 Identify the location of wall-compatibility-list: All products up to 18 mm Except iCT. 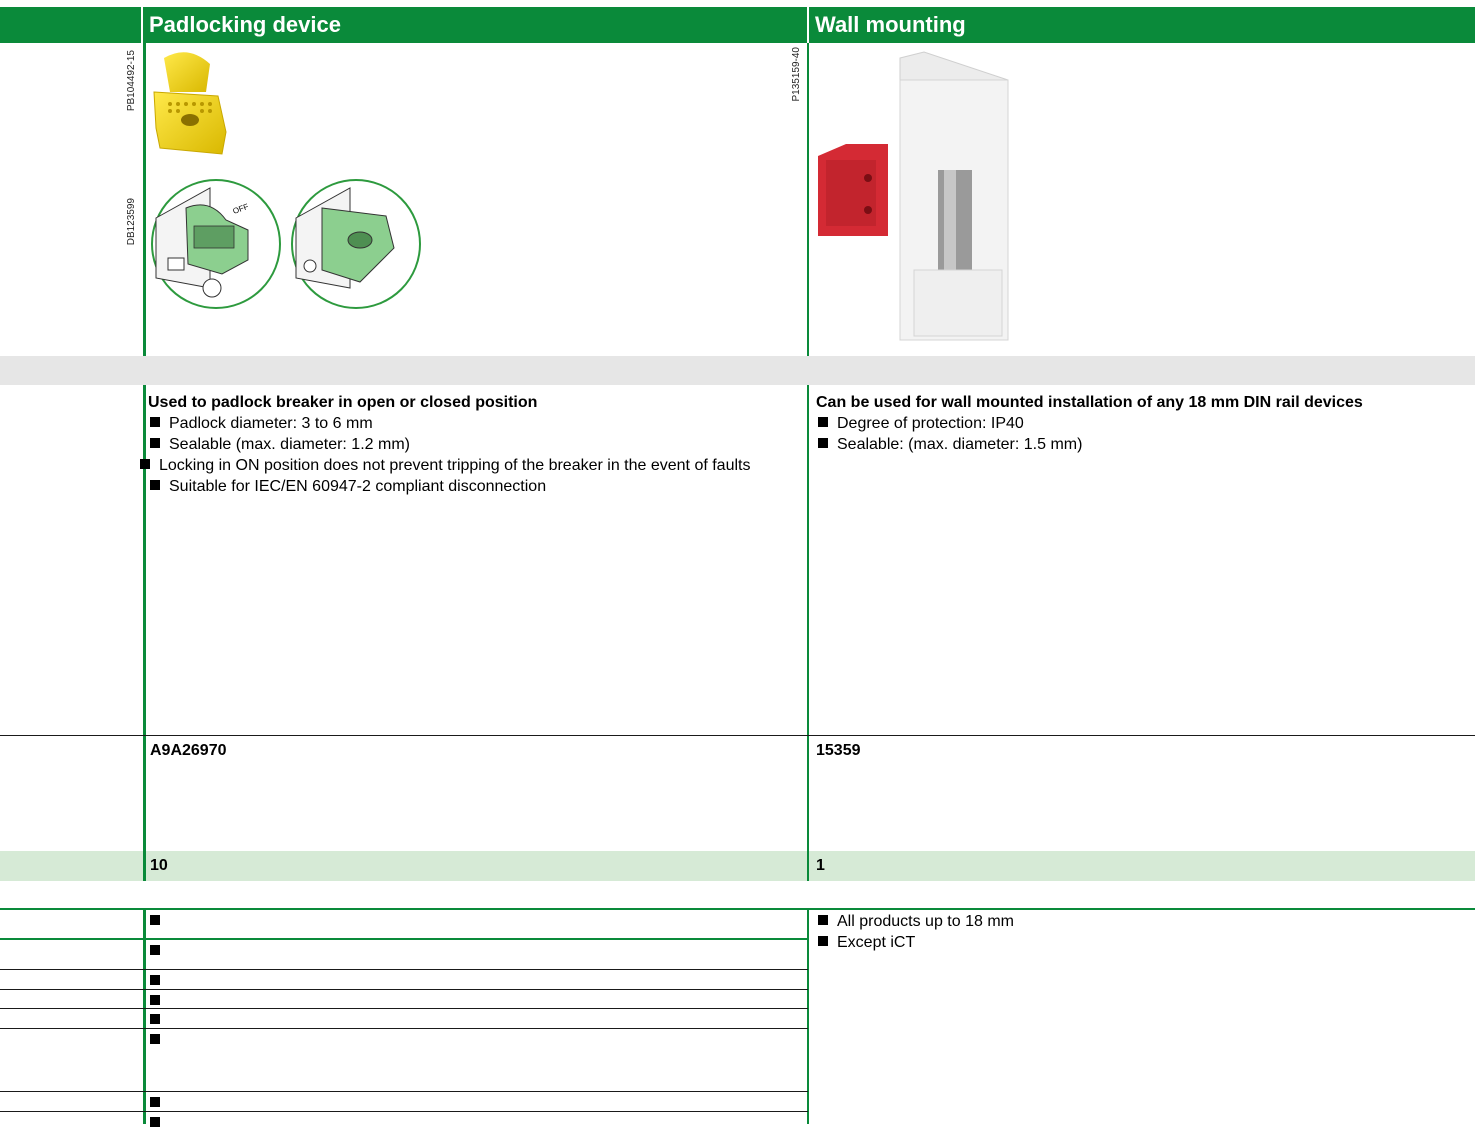
(915, 932).